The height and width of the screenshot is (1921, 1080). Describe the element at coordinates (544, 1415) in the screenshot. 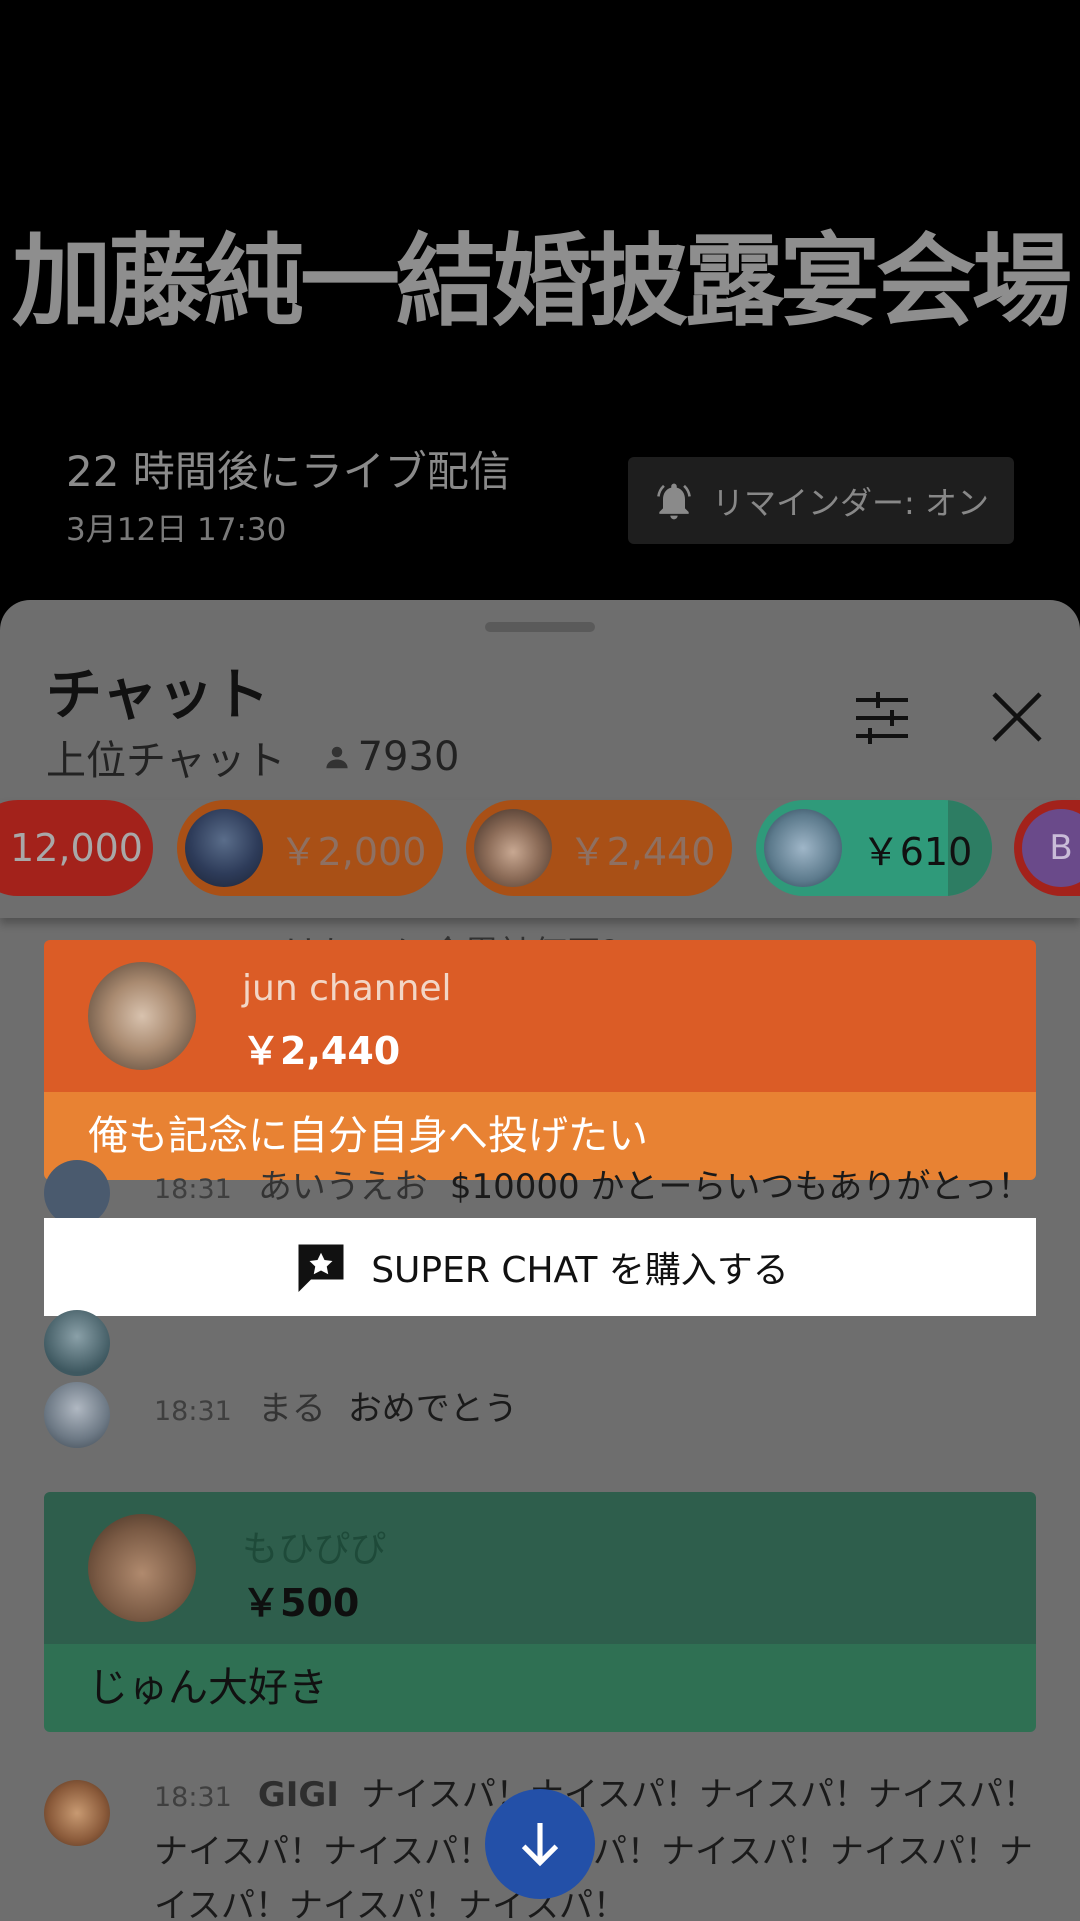

I see `chat-message: 18:31 まる おめでとう` at that location.